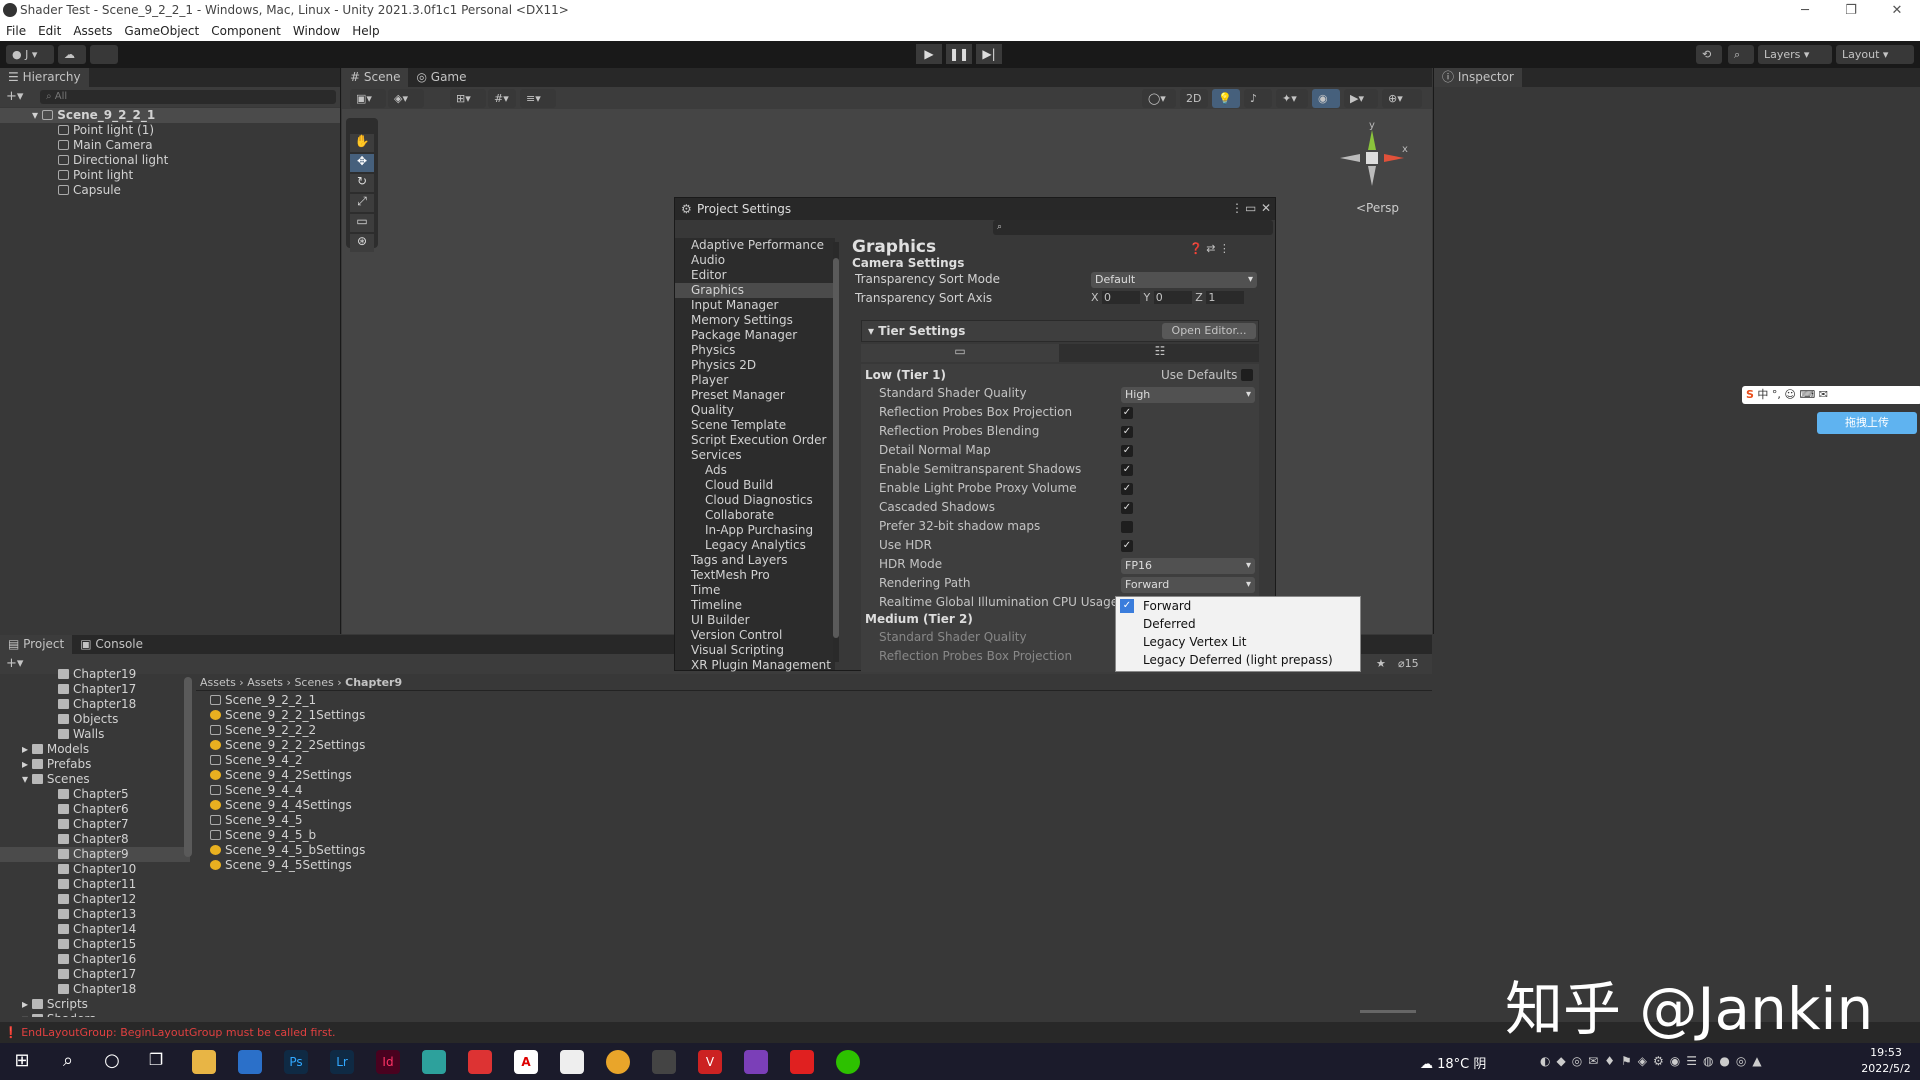 The image size is (1920, 1080). Describe the element at coordinates (755, 575) in the screenshot. I see `settings-nav-item: TextMesh Pro` at that location.